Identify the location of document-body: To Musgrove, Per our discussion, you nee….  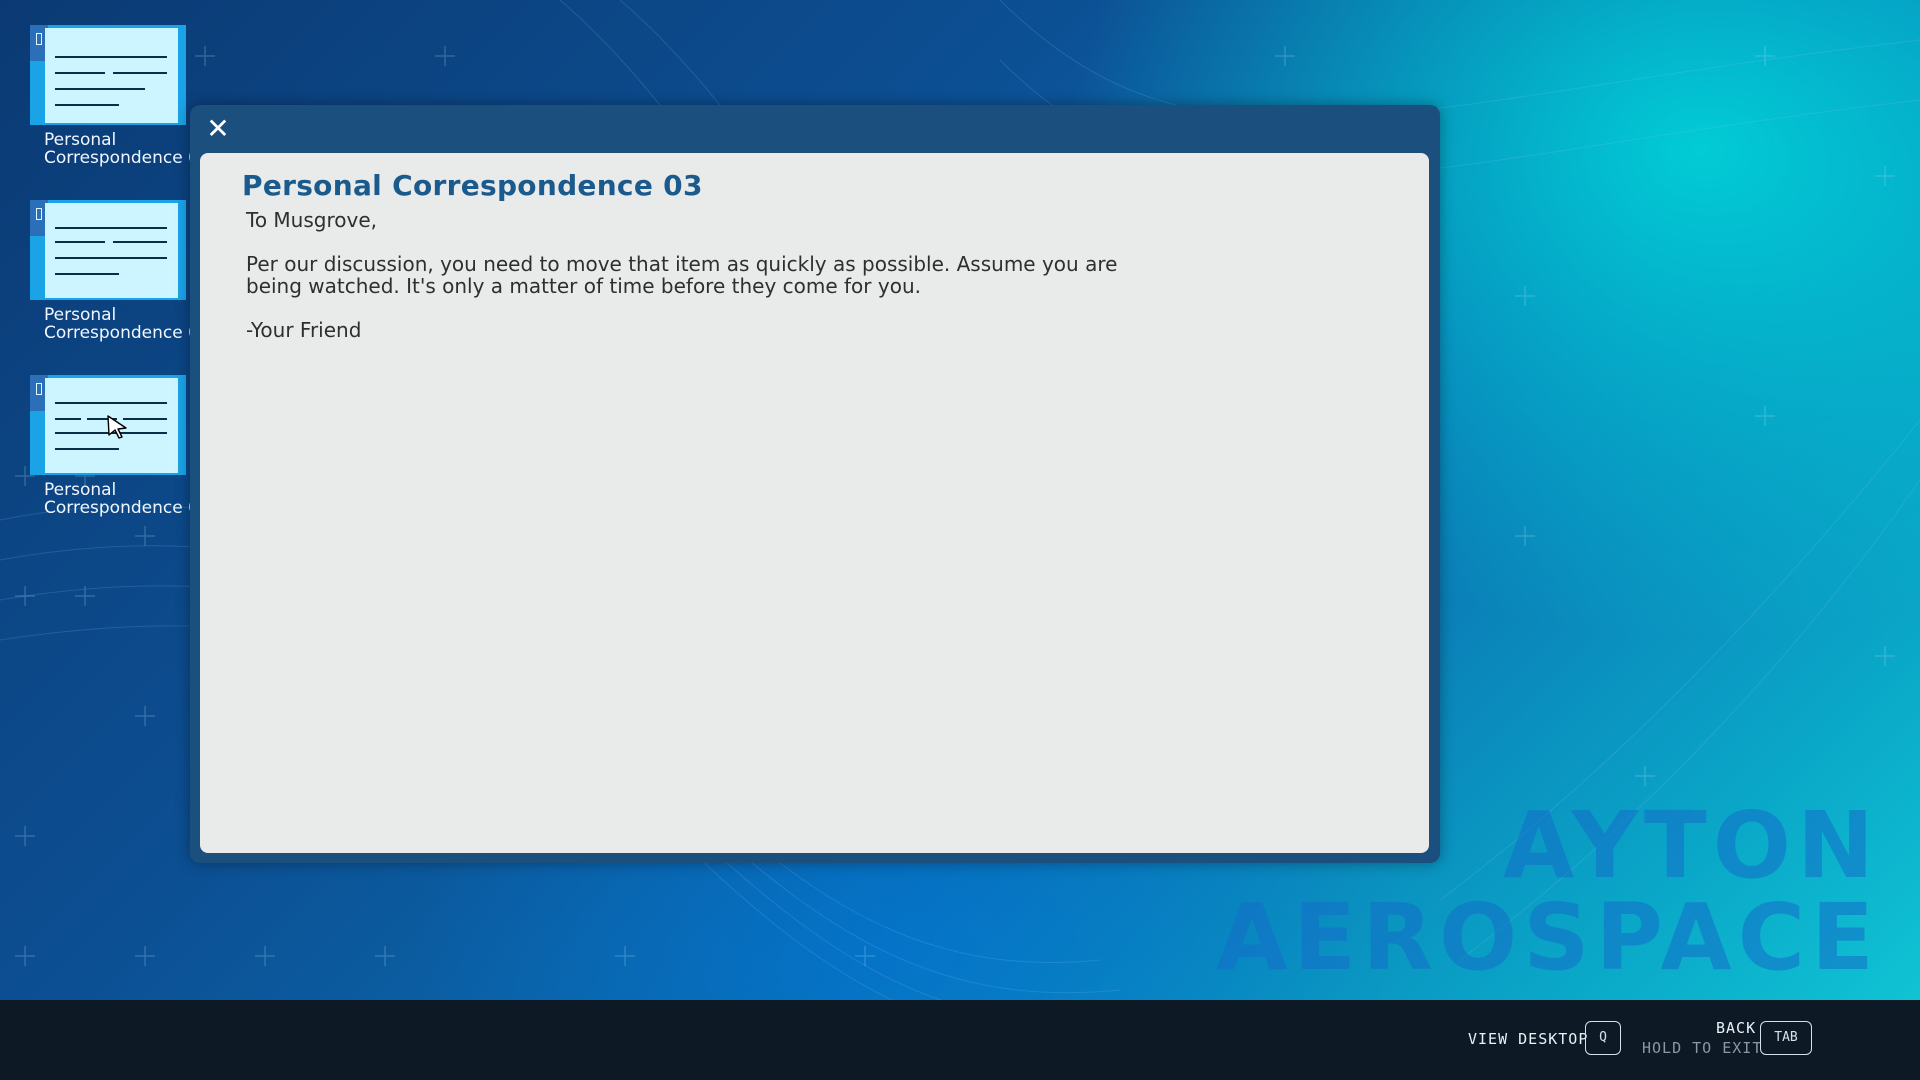
(696, 286).